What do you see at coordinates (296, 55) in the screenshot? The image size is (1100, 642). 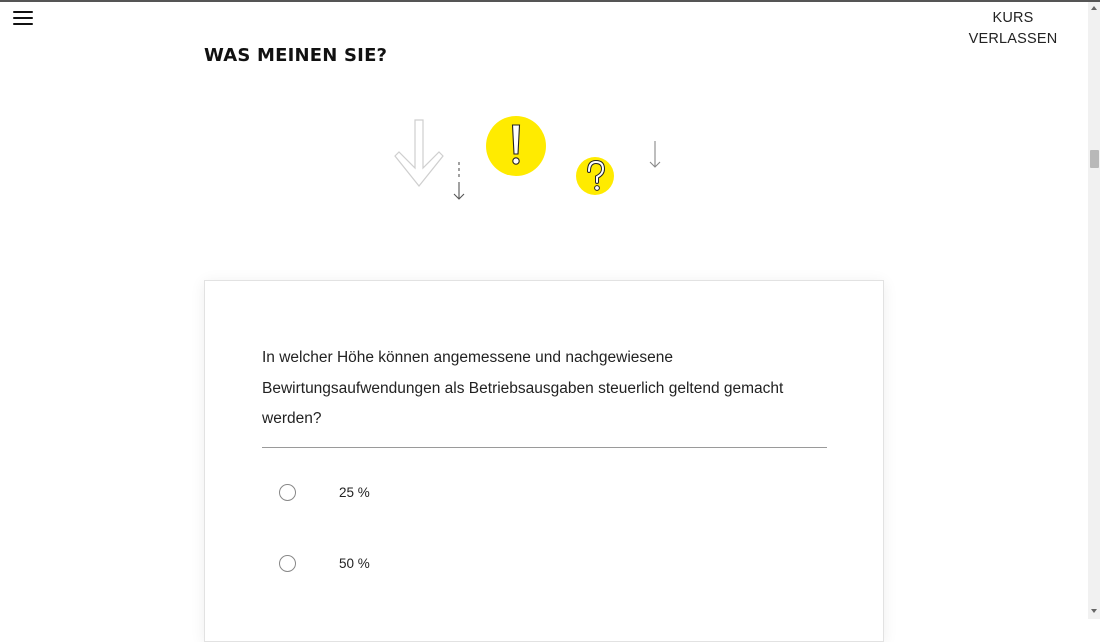 I see `section-title: WAS MEINEN SIE?` at bounding box center [296, 55].